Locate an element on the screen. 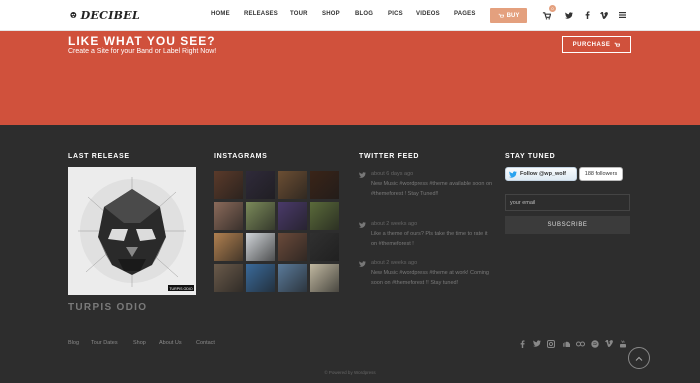 The image size is (700, 383). twitter-link is located at coordinates (569, 15).